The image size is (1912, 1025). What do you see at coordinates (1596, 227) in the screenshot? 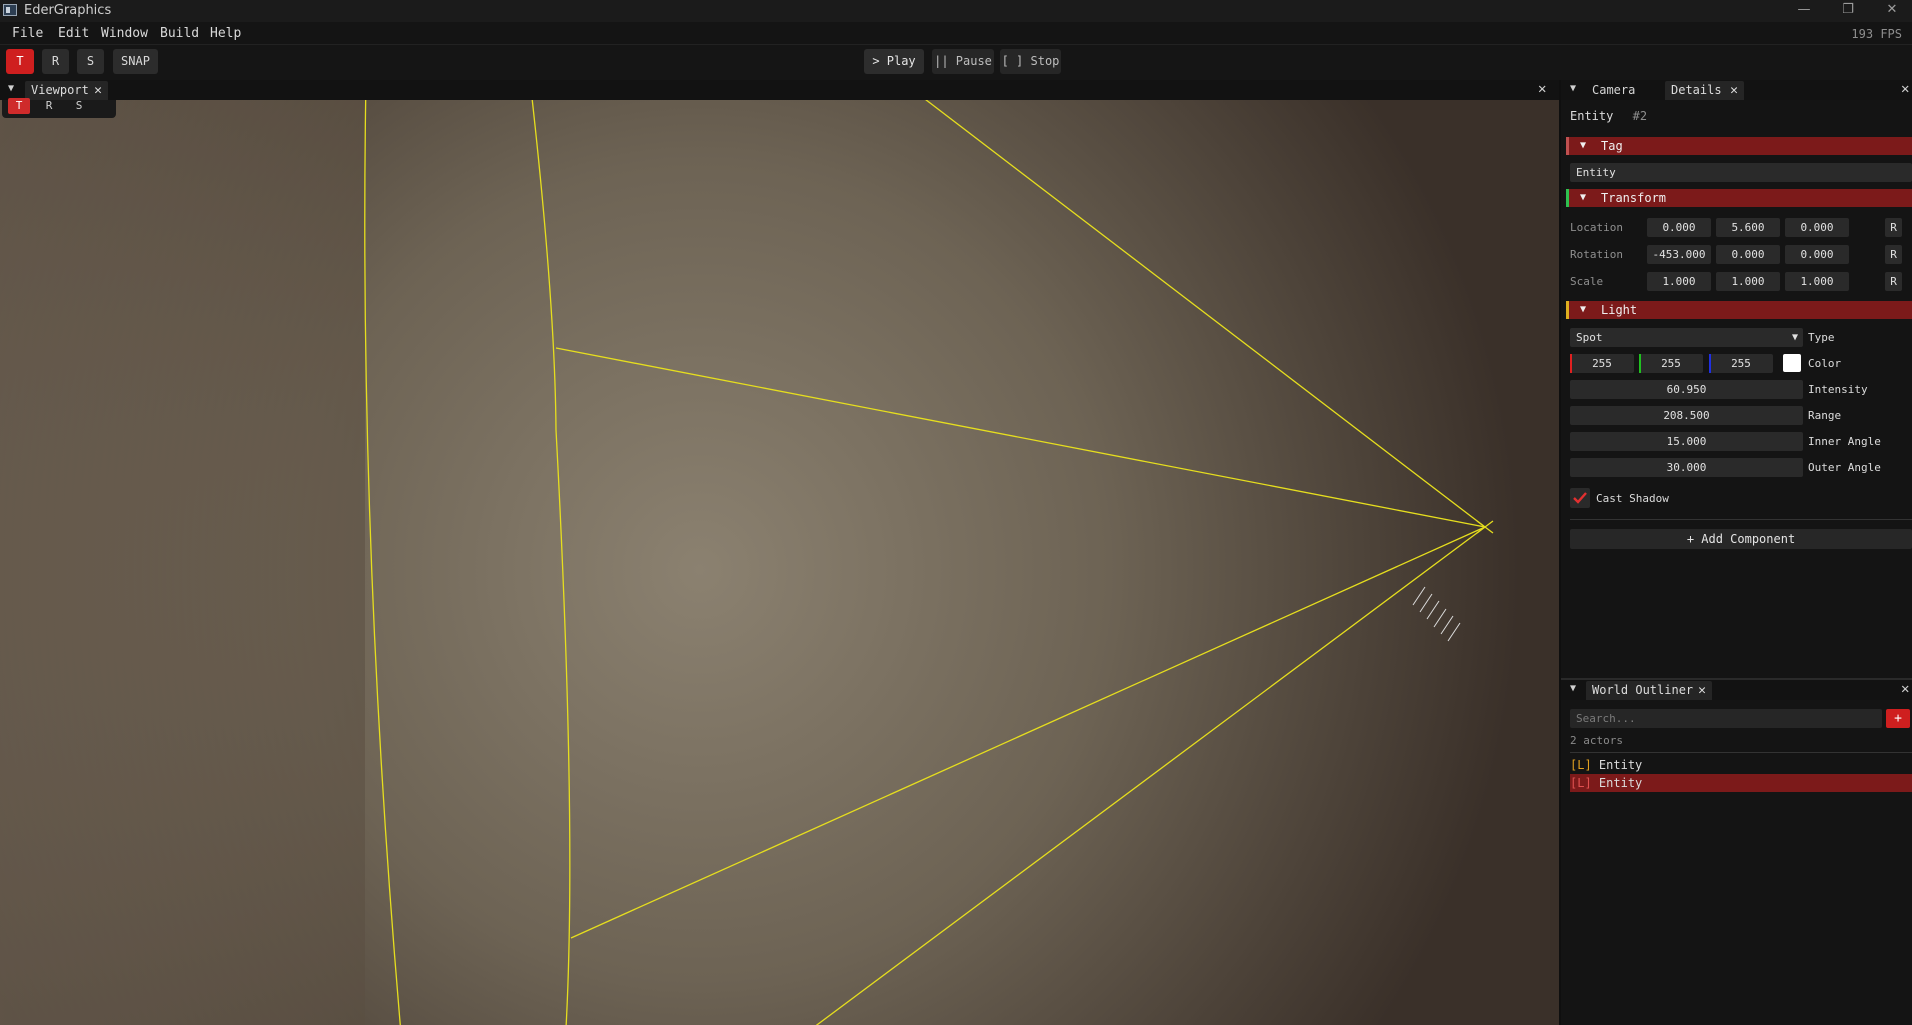
I see `location-label: Location` at bounding box center [1596, 227].